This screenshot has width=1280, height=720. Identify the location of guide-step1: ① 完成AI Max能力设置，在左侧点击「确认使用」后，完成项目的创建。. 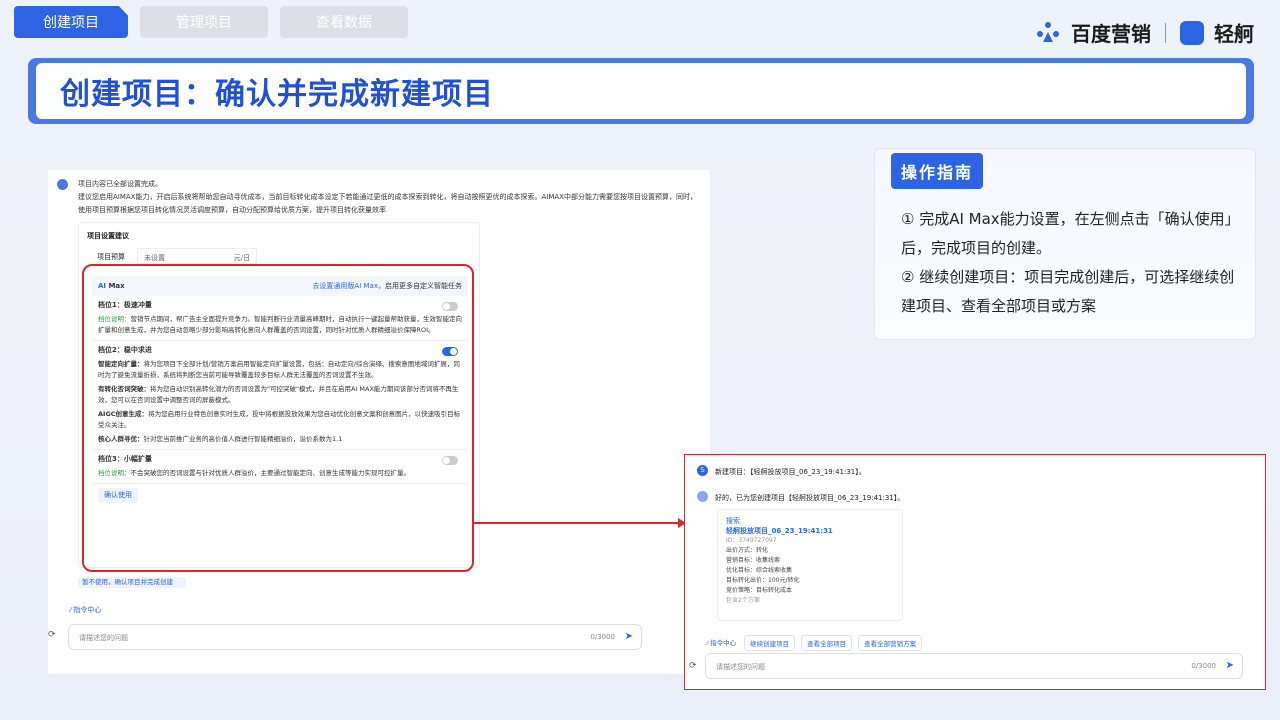
(1067, 233).